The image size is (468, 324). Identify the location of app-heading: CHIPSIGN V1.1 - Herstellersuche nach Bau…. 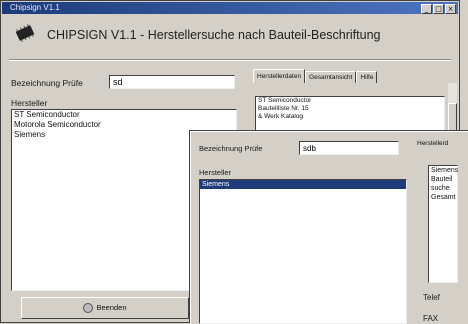
(214, 35).